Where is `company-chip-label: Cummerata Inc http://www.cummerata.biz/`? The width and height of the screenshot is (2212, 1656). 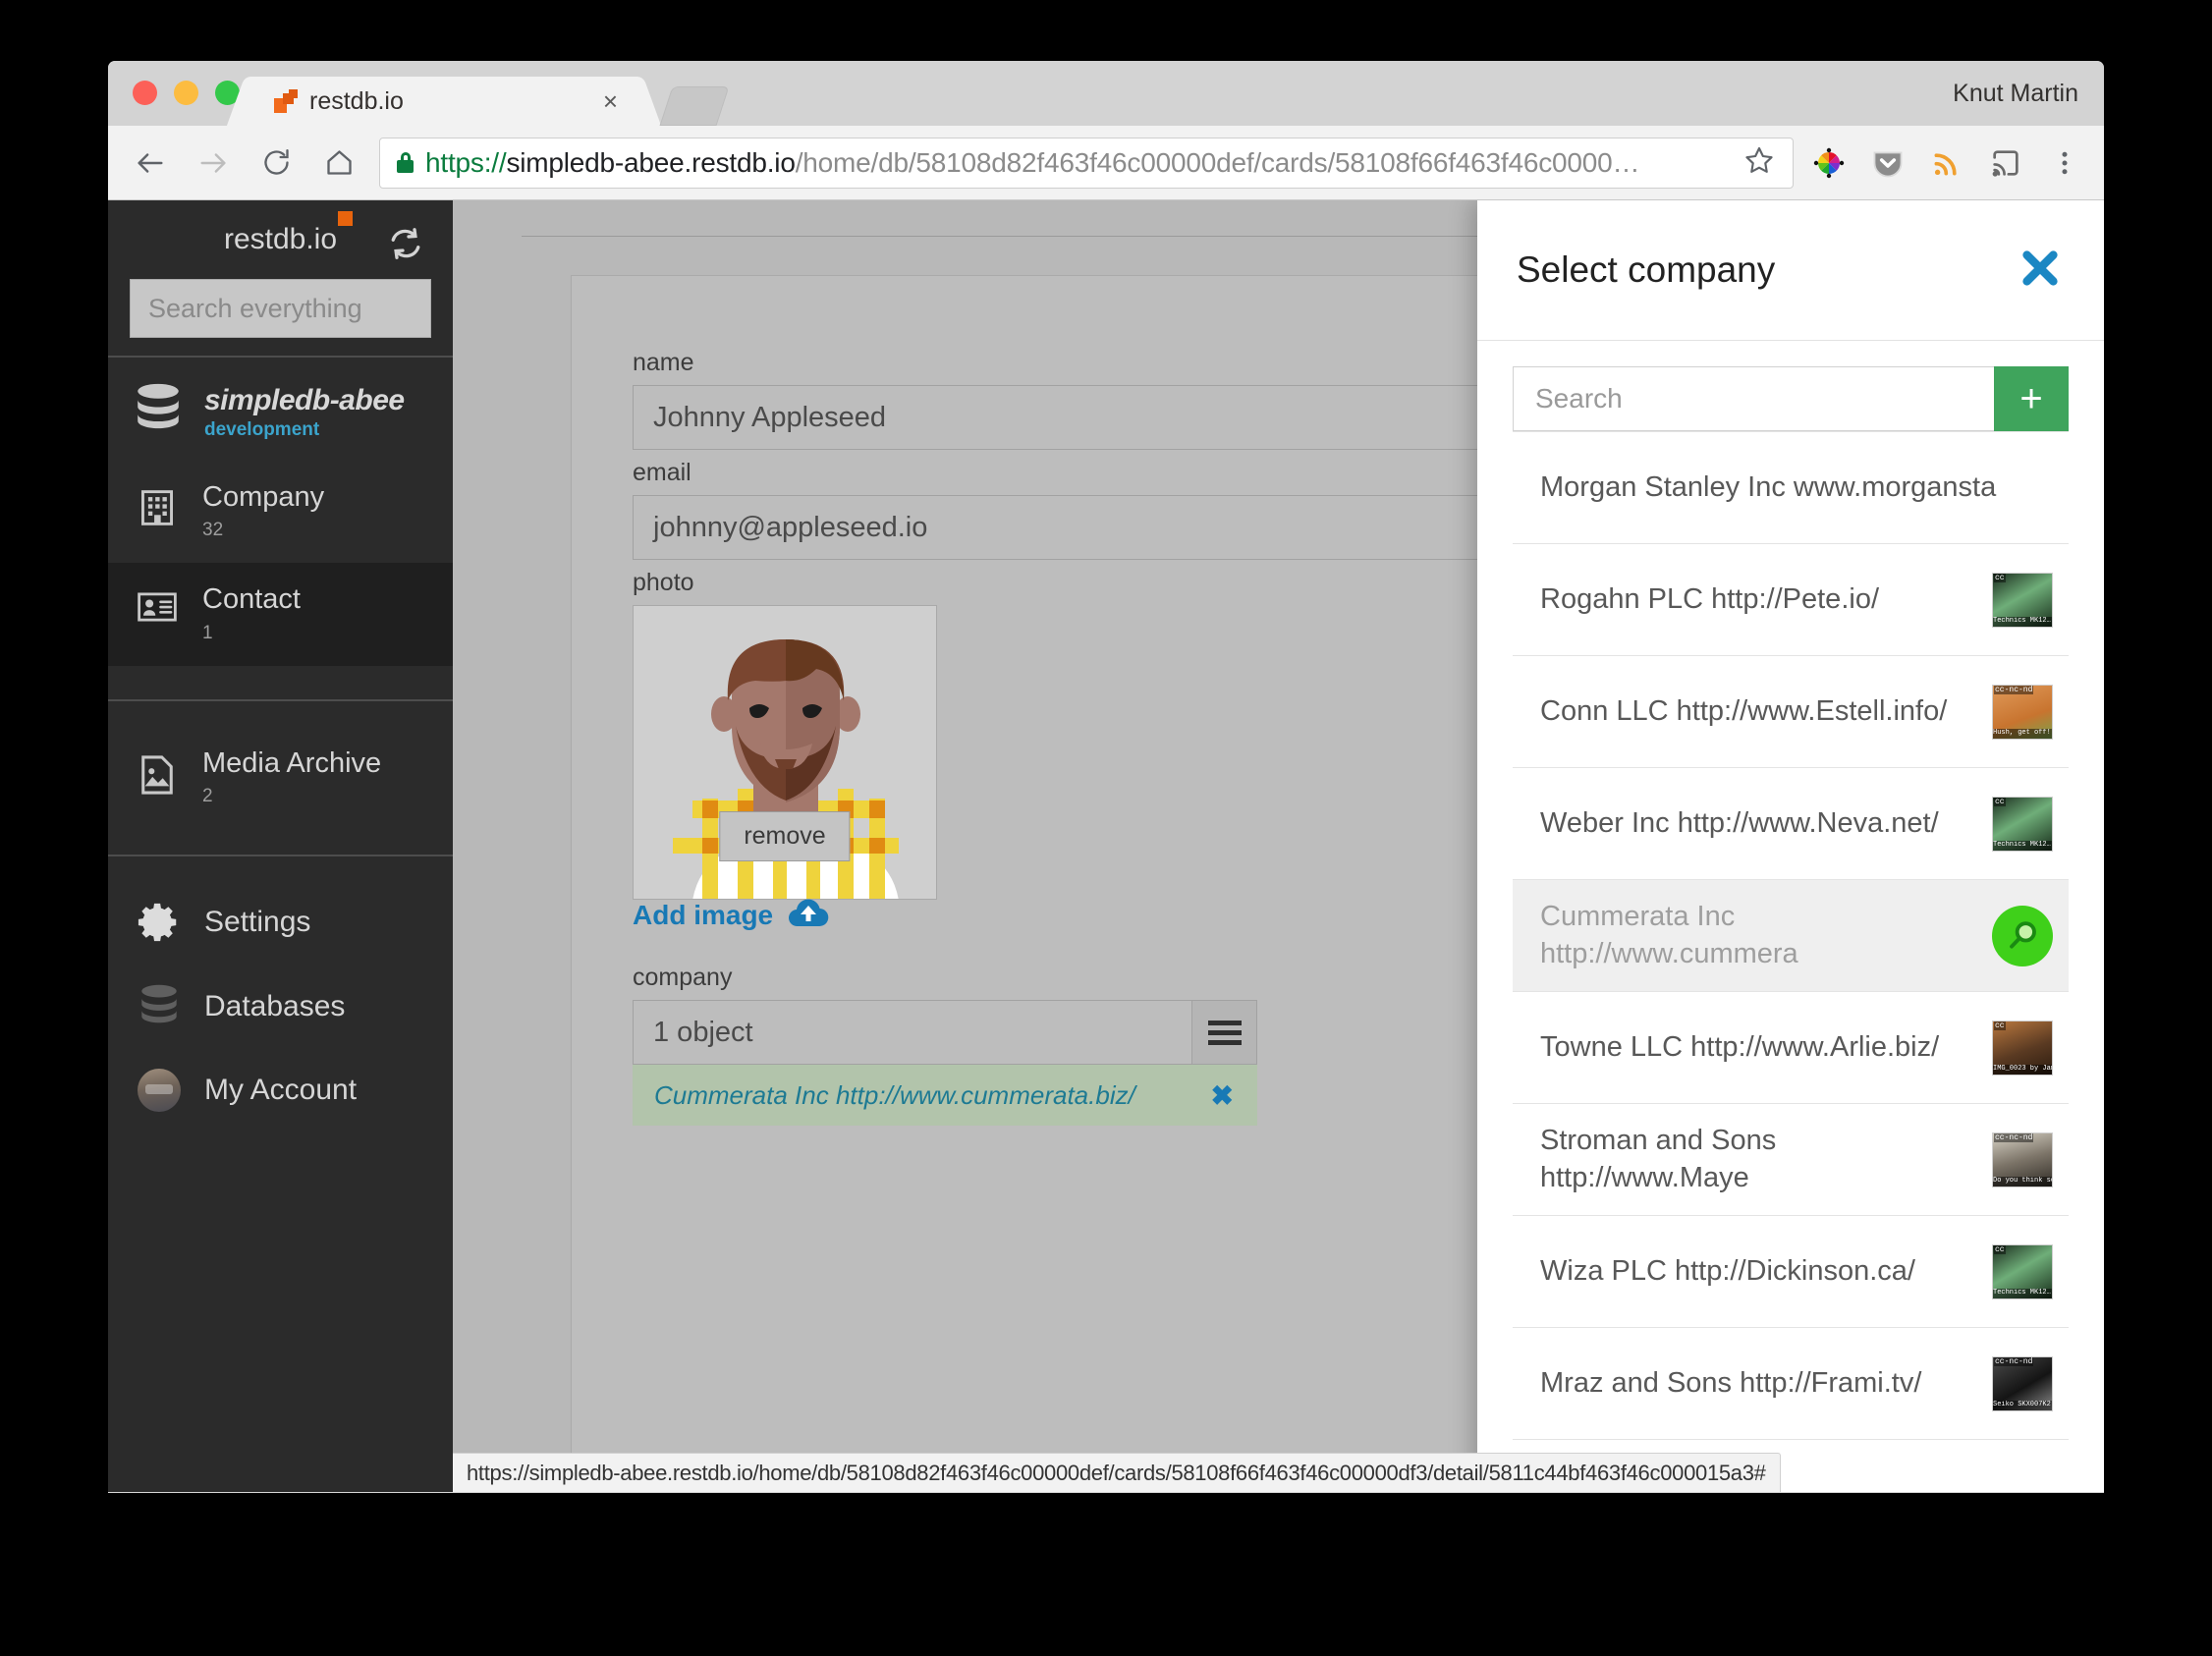
company-chip-label: Cummerata Inc http://www.cummerata.biz/ is located at coordinates (894, 1094).